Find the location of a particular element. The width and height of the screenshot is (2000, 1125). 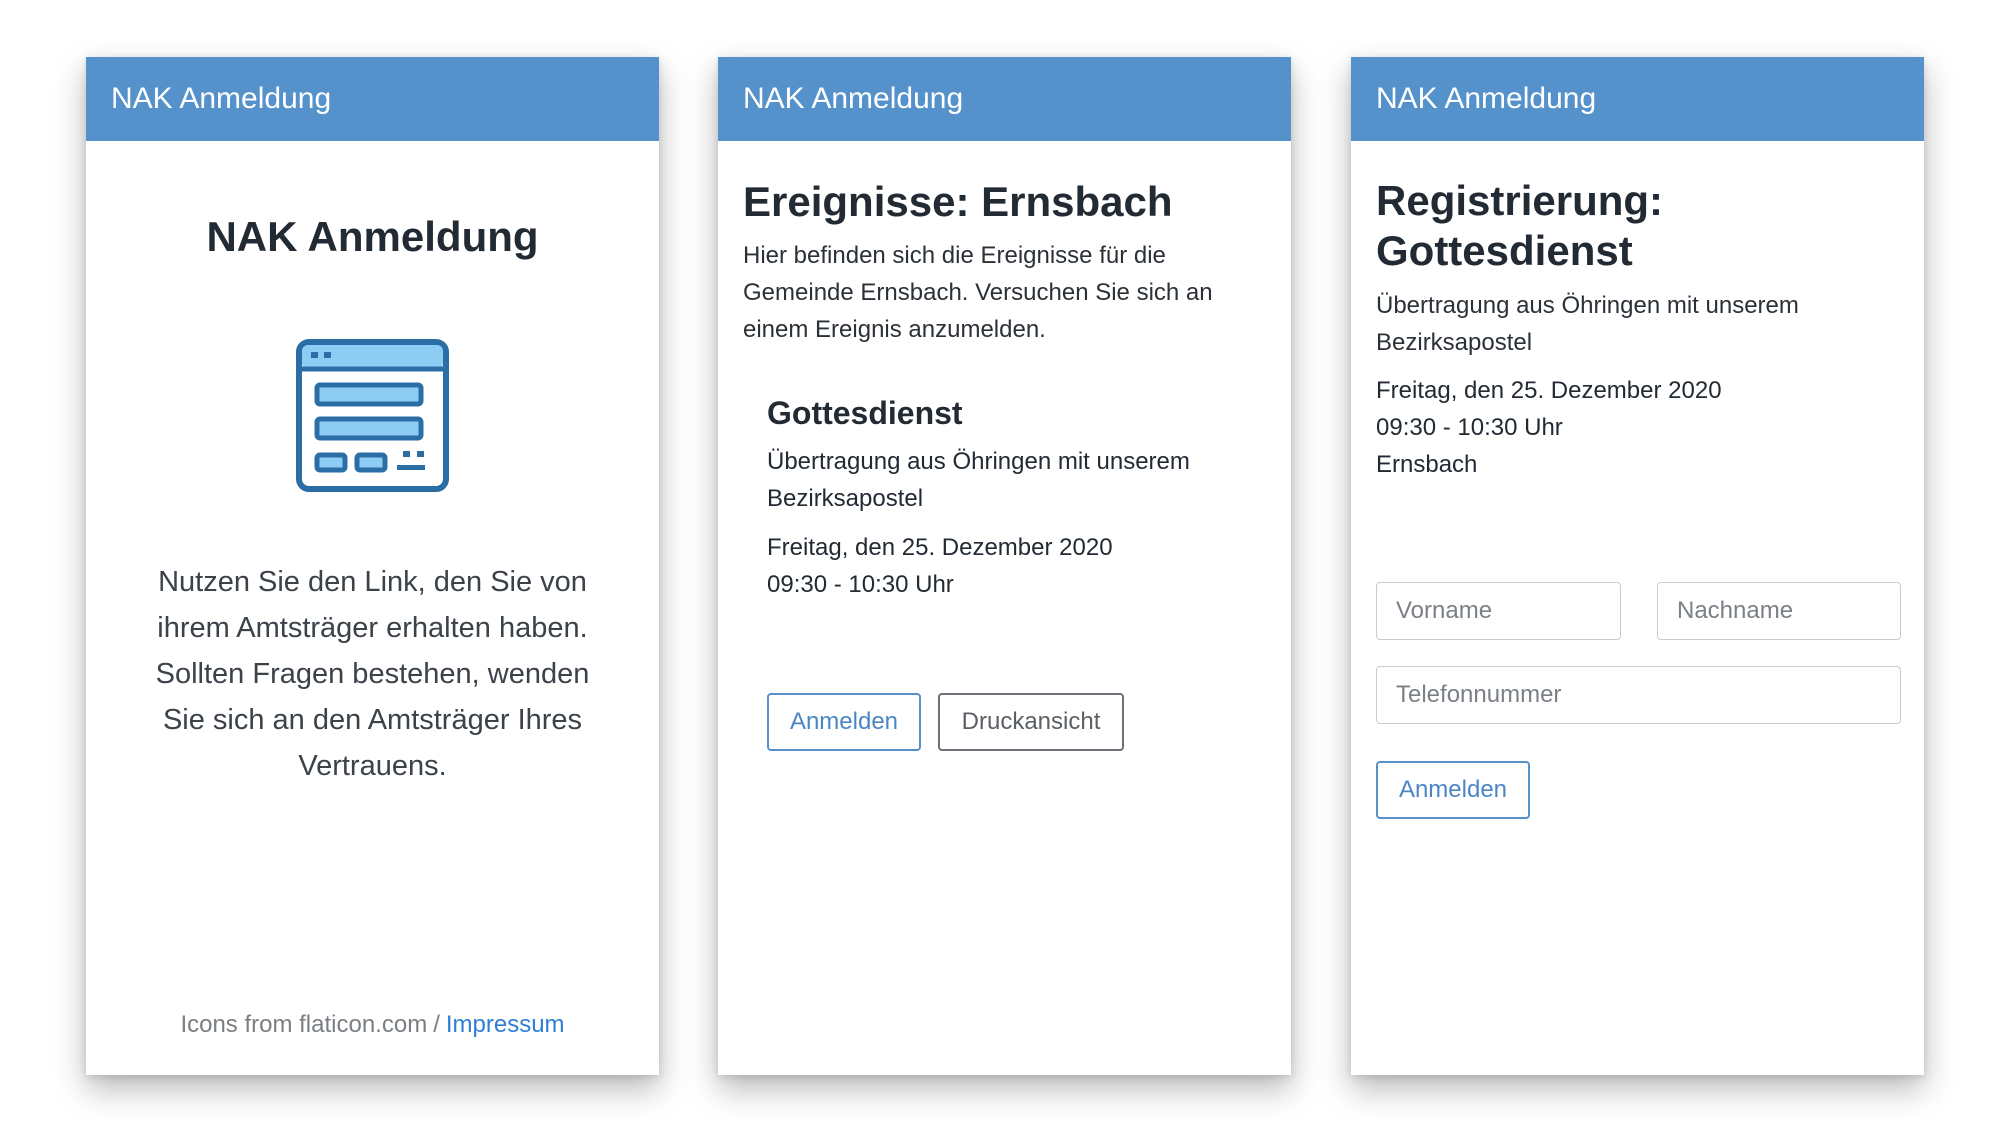

event-location: Ernsbach is located at coordinates (1427, 464).